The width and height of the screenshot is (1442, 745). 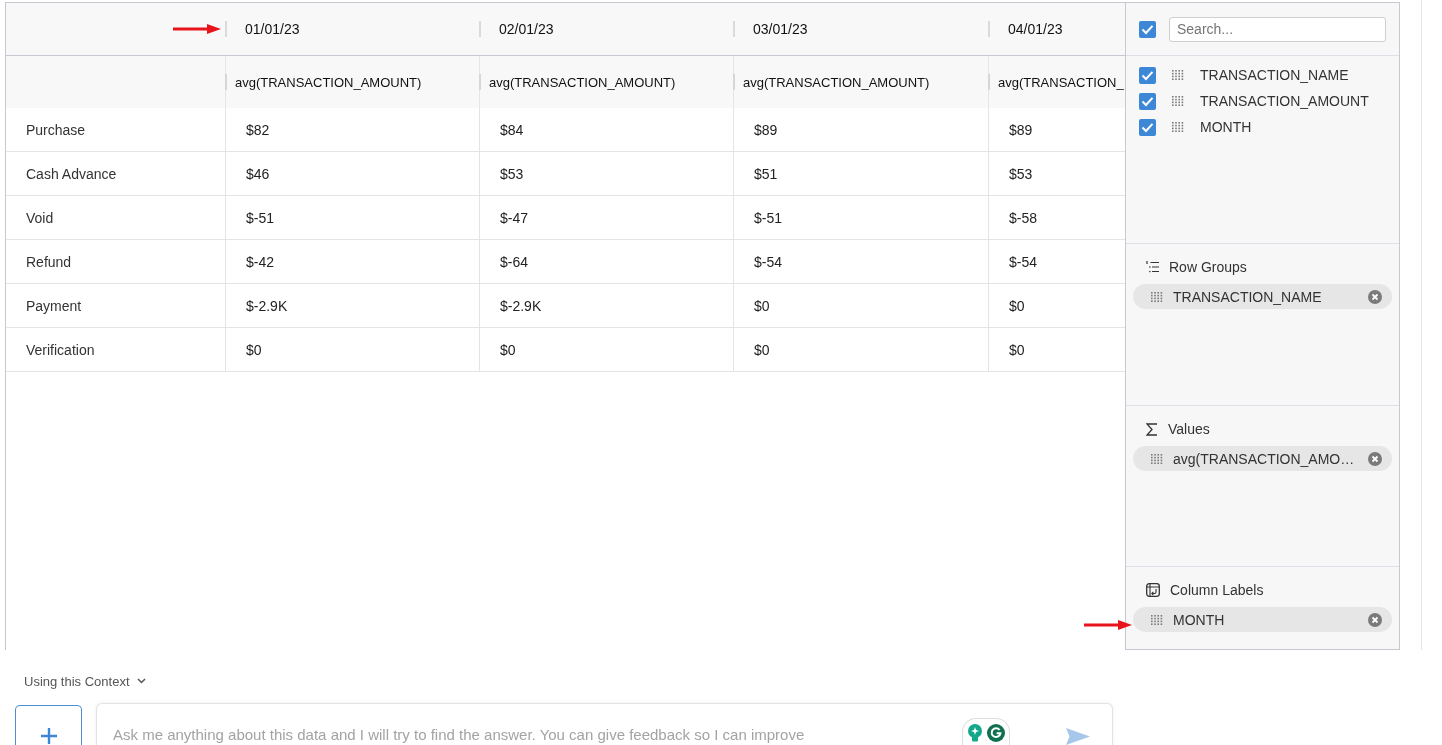 What do you see at coordinates (860, 129) in the screenshot?
I see `table-cell: $89` at bounding box center [860, 129].